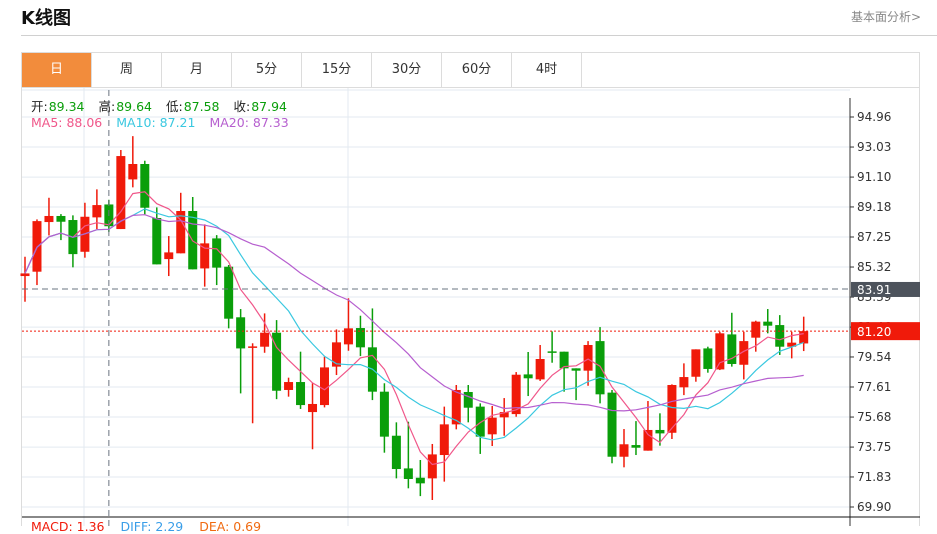  I want to click on y-tick-label: 87.25, so click(874, 237).